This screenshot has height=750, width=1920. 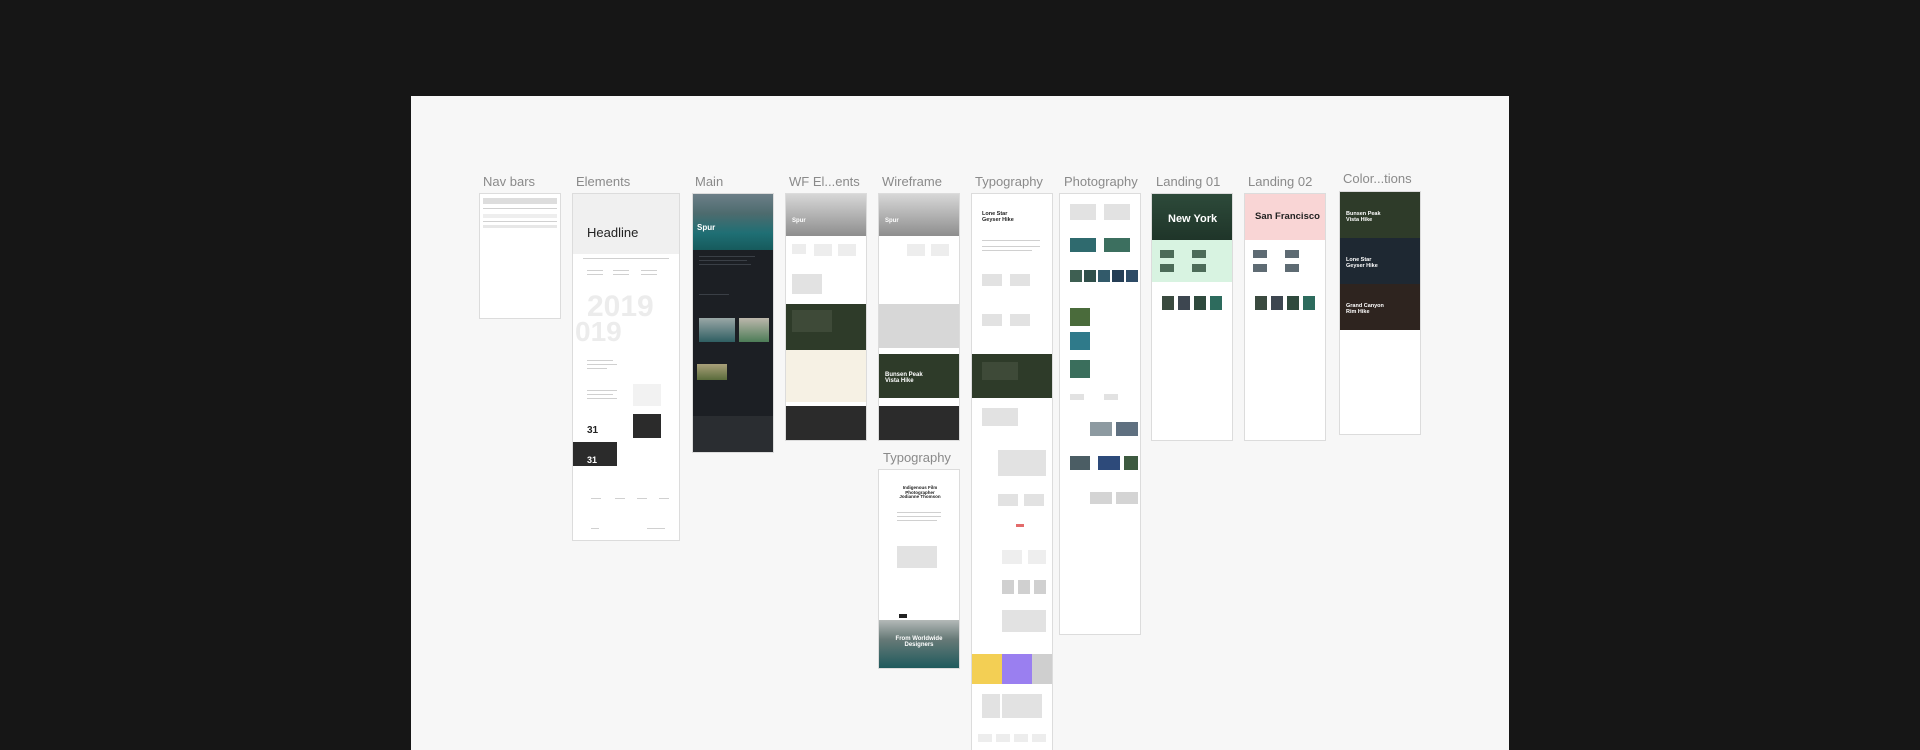 I want to click on frame-label-typography-small: Typography, so click(x=917, y=457).